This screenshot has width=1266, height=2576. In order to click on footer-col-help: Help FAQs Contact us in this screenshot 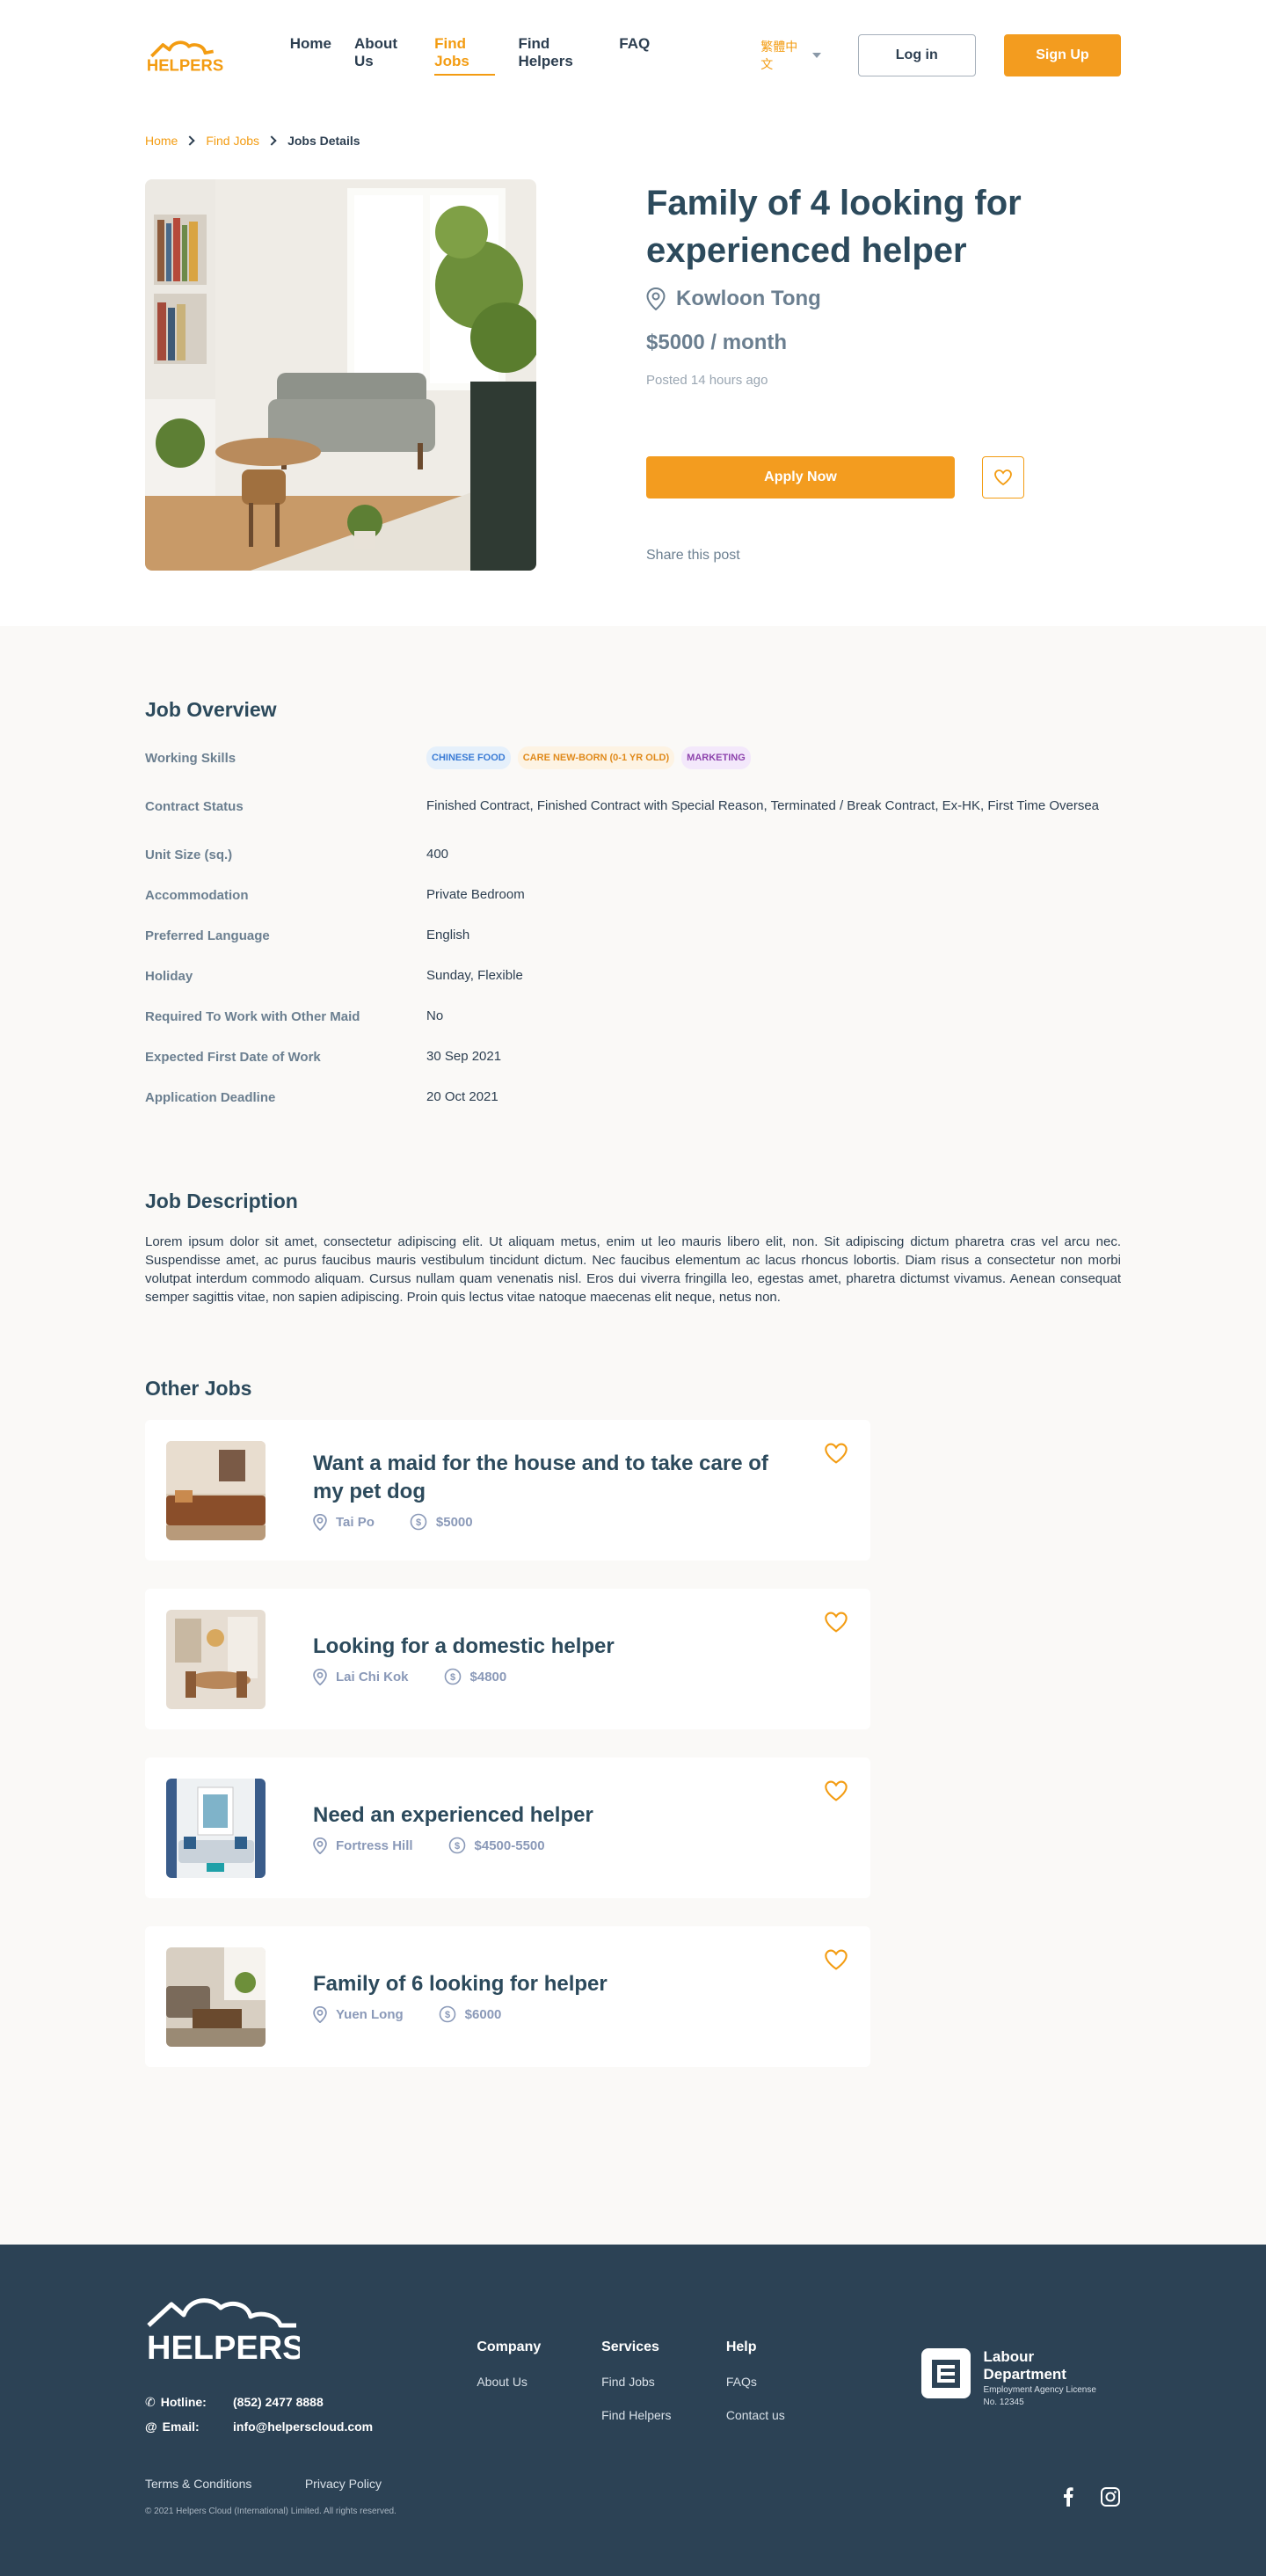, I will do `click(788, 2383)`.